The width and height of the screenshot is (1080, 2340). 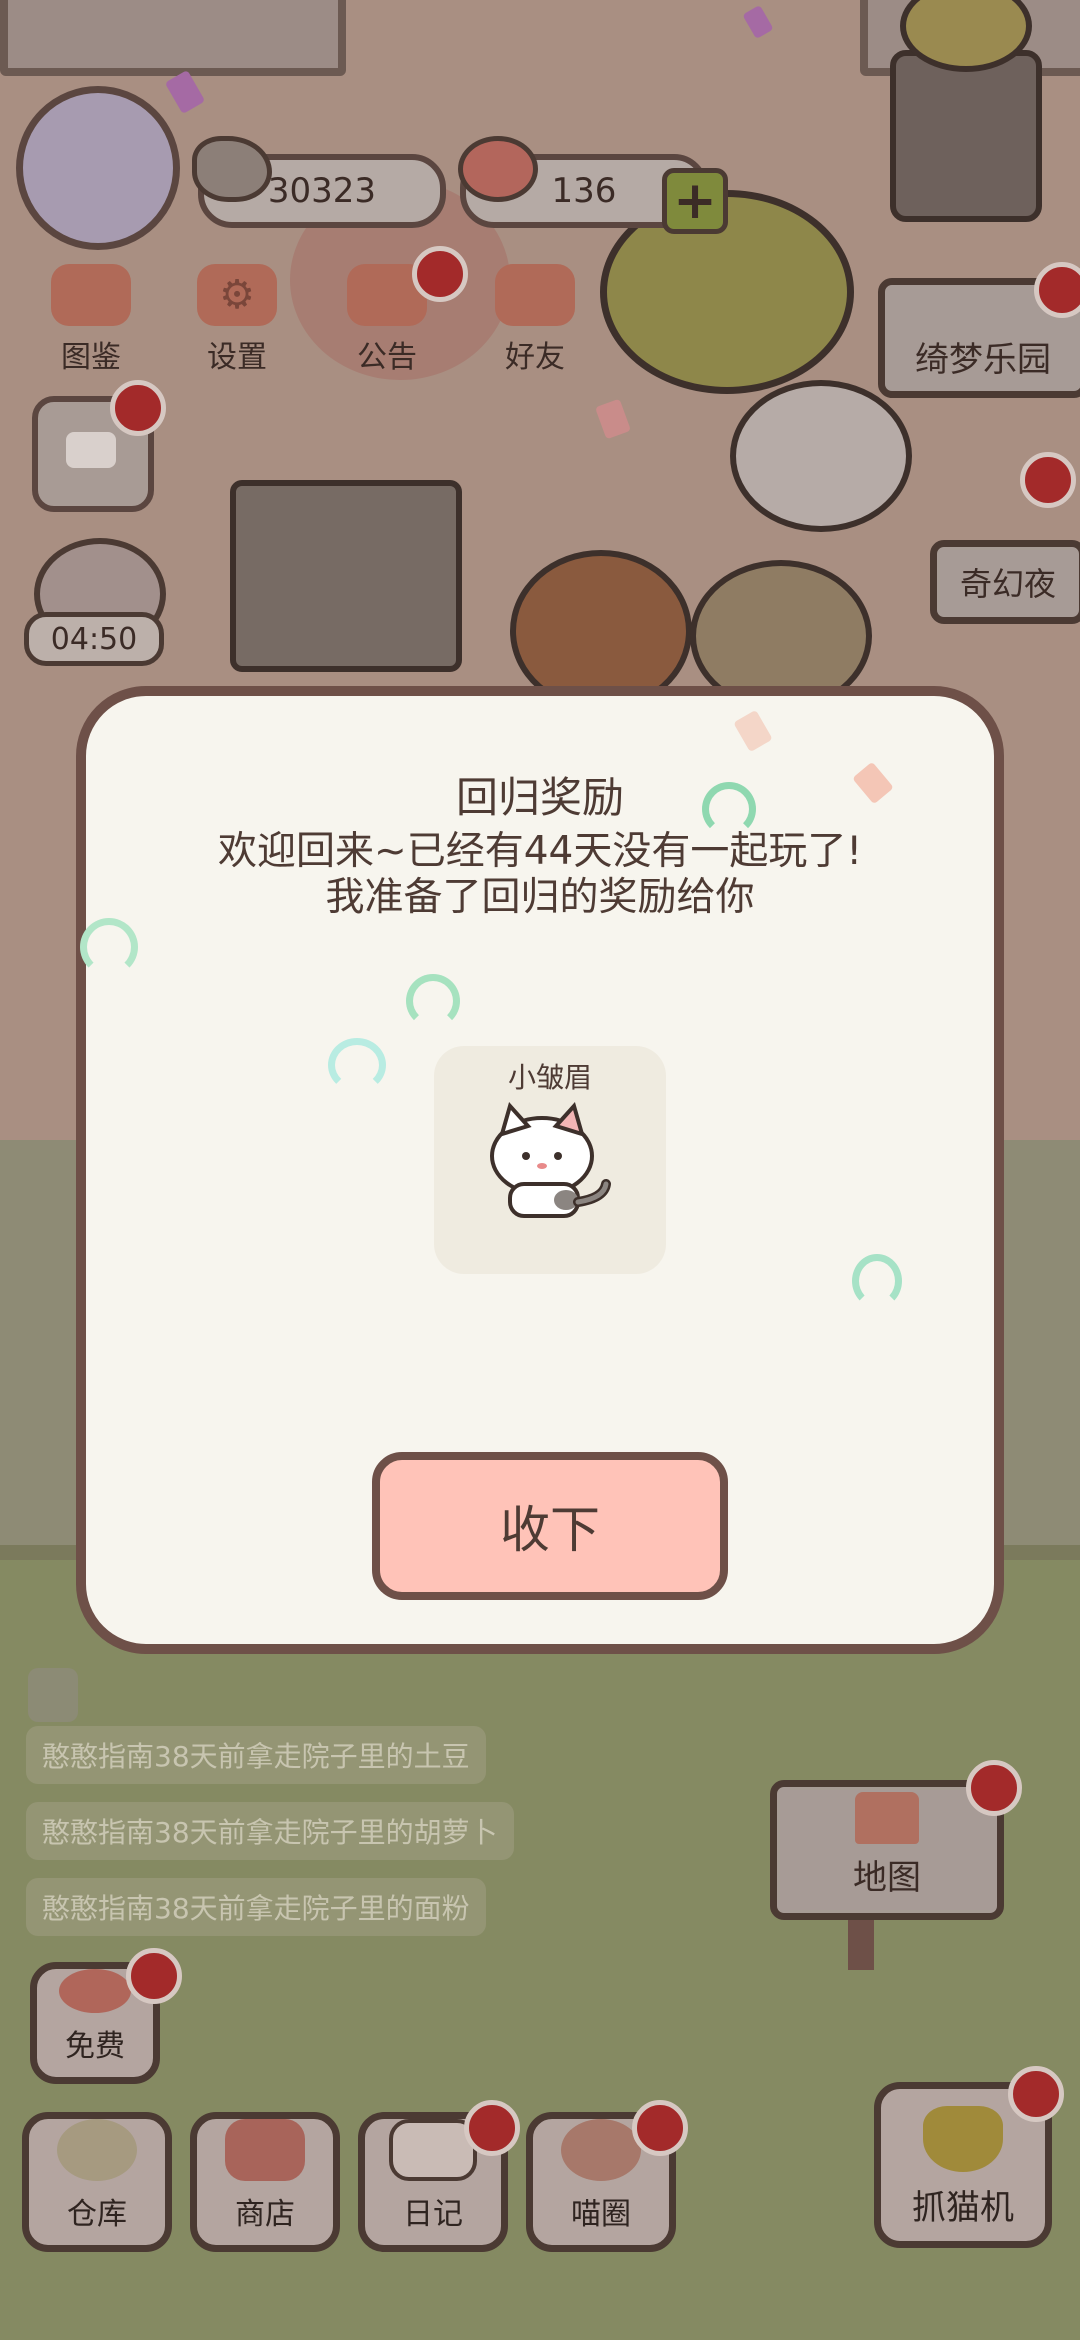 I want to click on nav-label: 喵圈, so click(x=601, y=2214).